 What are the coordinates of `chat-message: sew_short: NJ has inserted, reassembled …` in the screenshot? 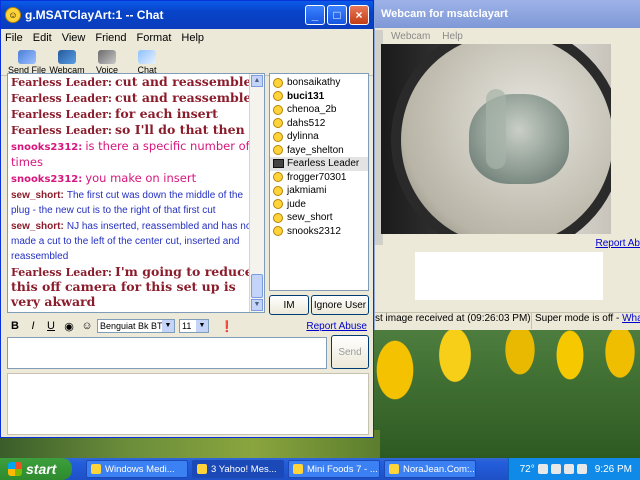 It's located at (136, 241).